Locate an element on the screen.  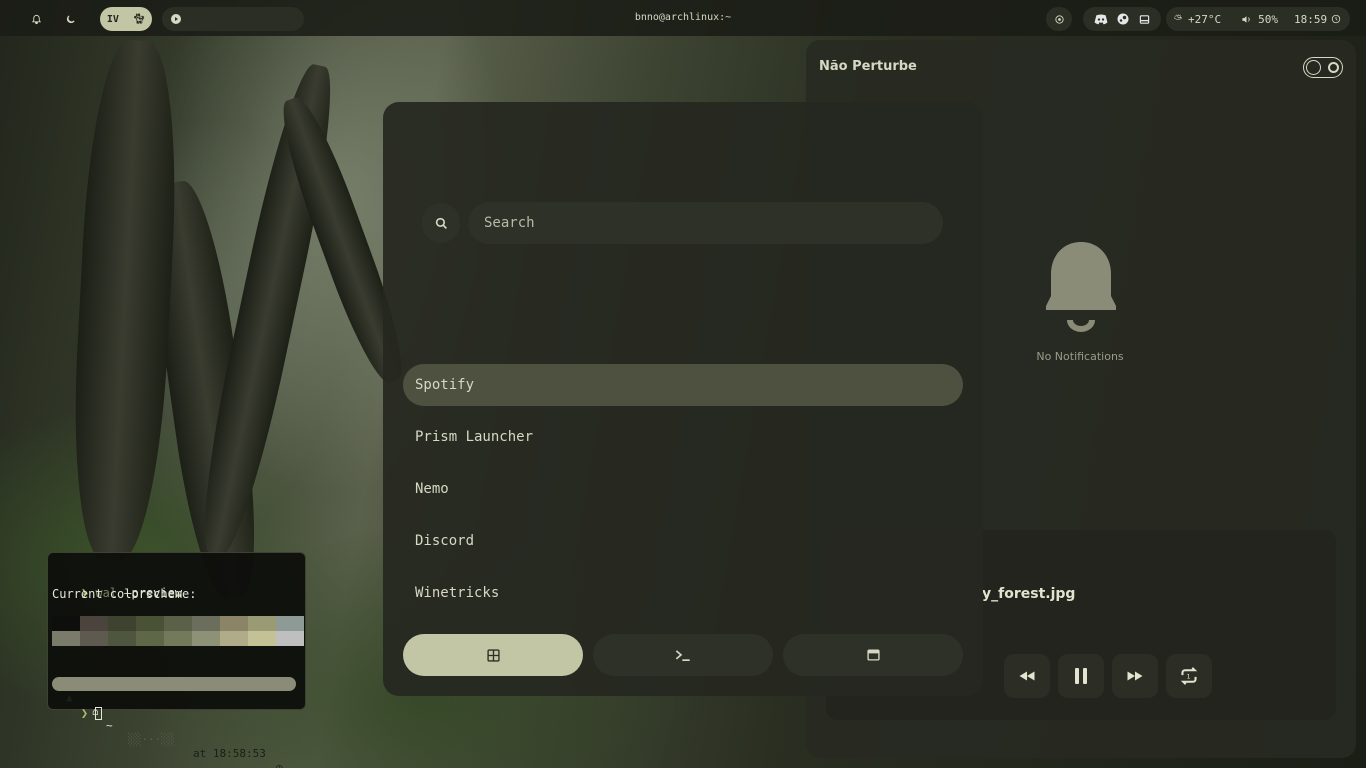
notification-button is located at coordinates (36, 19).